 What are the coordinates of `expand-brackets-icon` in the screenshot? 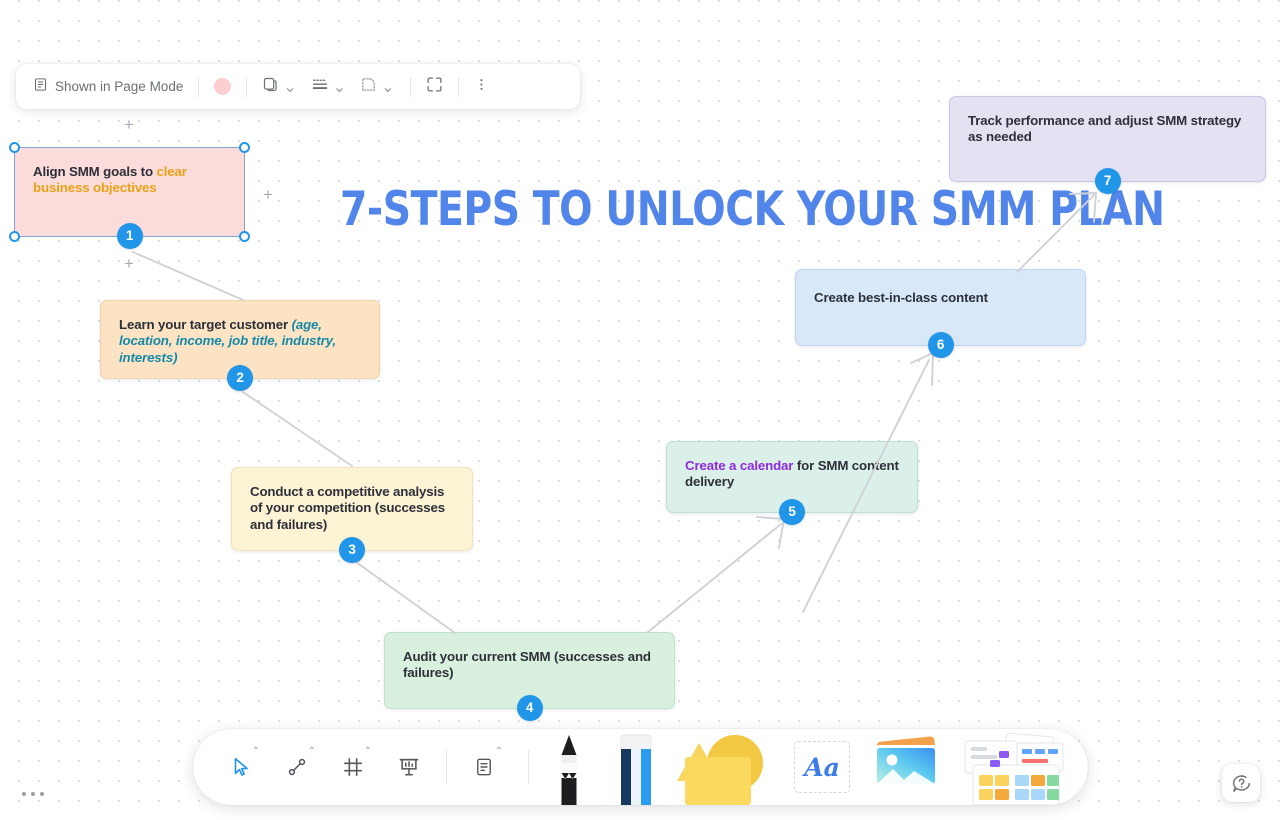 It's located at (434, 87).